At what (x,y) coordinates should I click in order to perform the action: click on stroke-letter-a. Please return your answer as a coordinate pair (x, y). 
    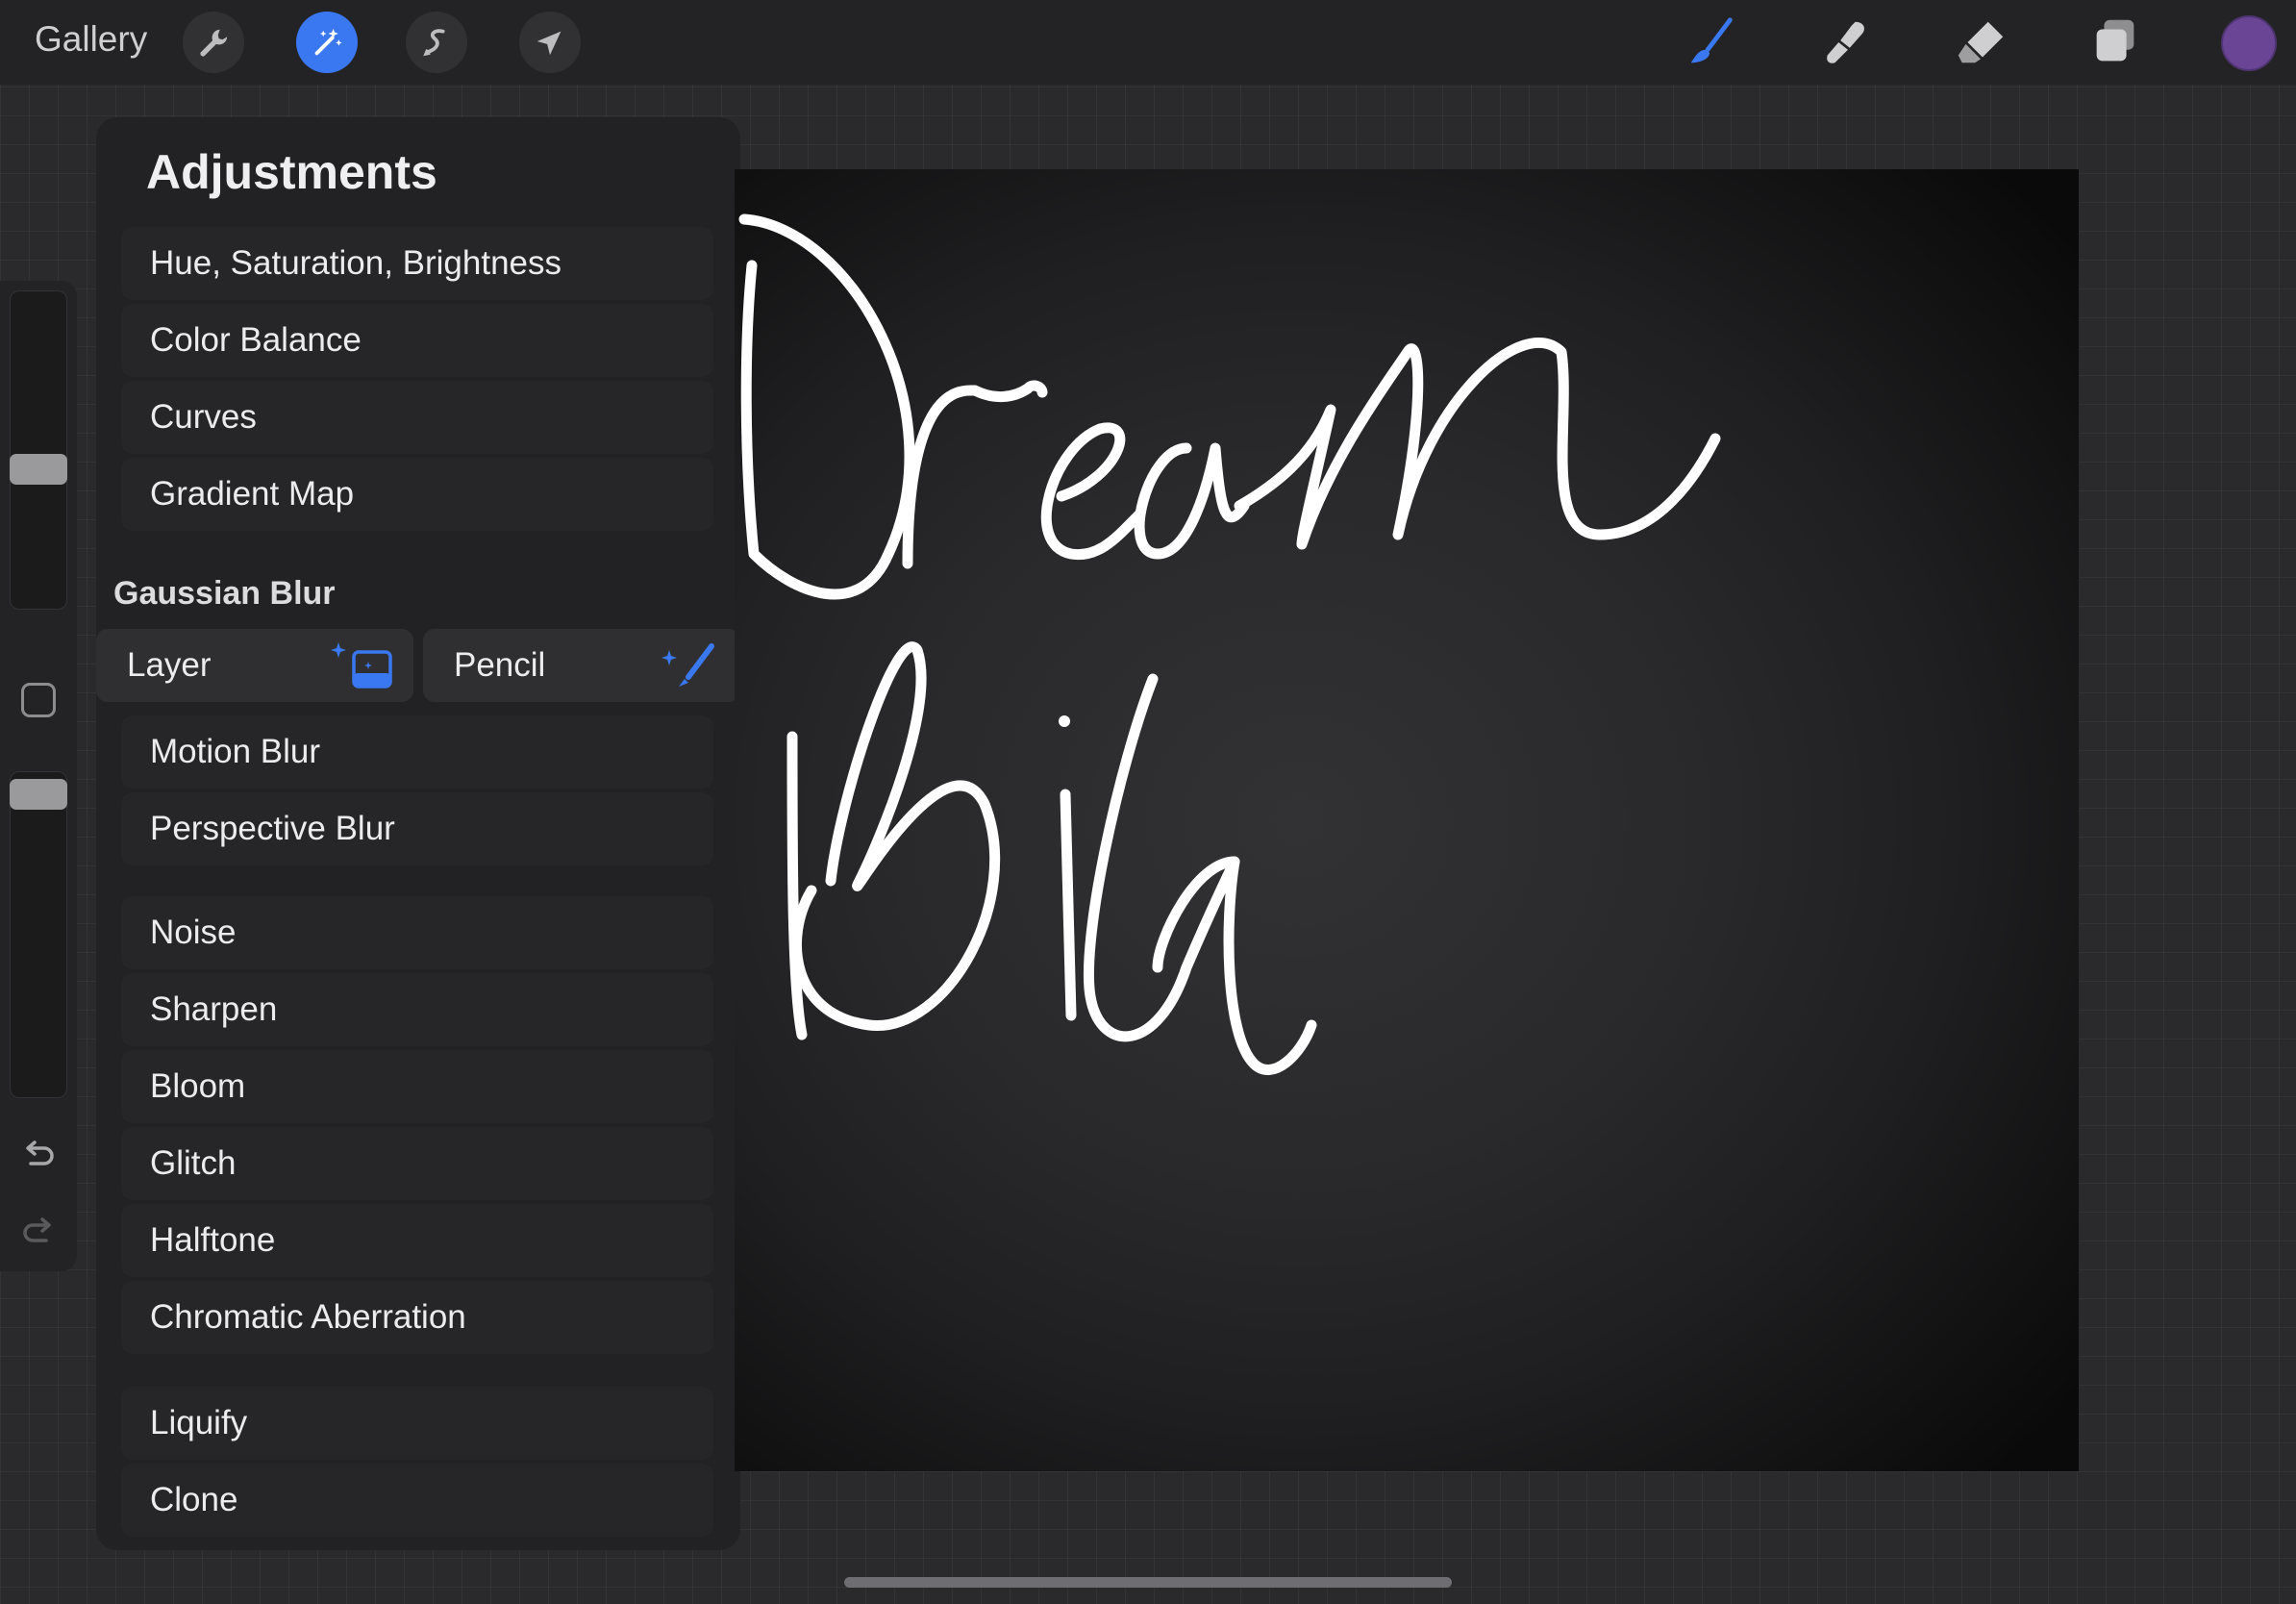
    Looking at the image, I should click on (1192, 501).